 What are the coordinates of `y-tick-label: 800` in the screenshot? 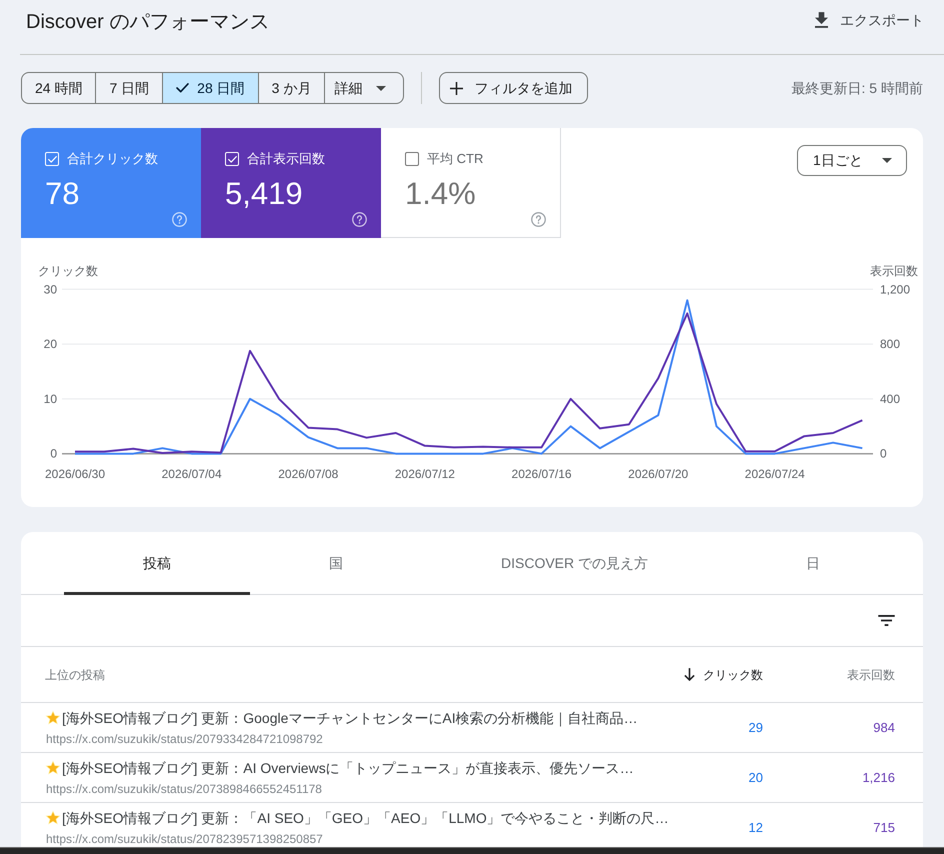 It's located at (890, 344).